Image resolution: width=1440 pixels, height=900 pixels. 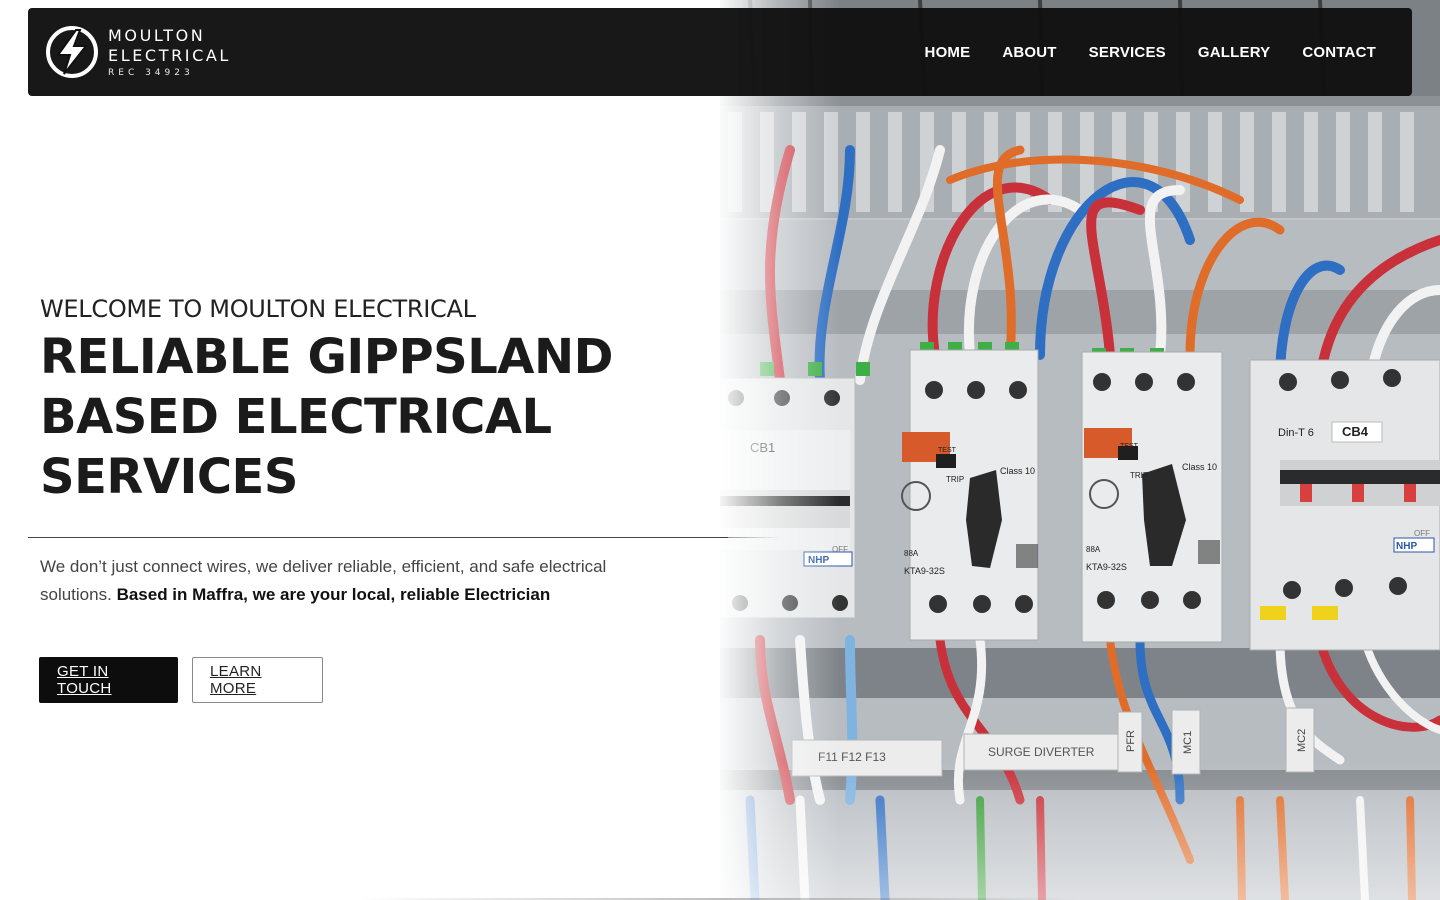 What do you see at coordinates (1106, 567) in the screenshot?
I see `photo-label-kta-b: KTA9-32S` at bounding box center [1106, 567].